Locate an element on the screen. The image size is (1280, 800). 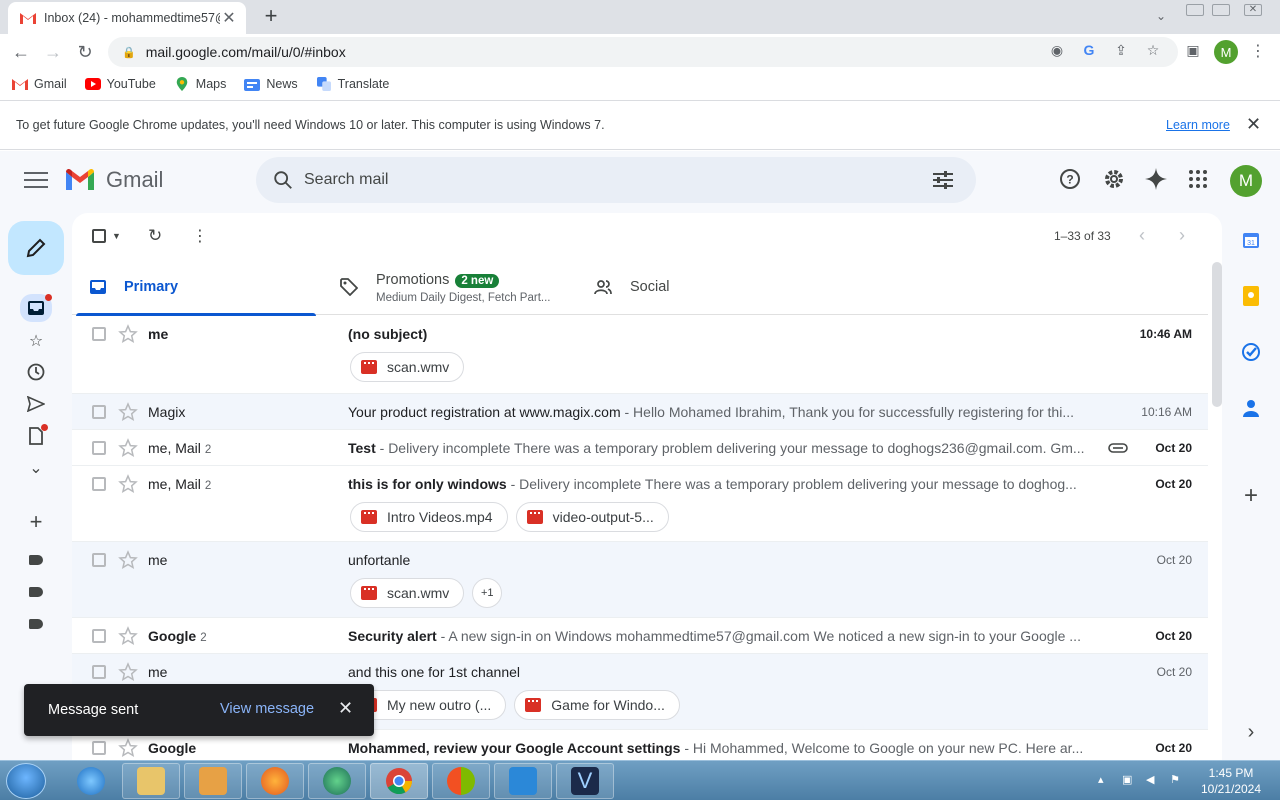
view-message-link: View message is located at coordinates (267, 709).